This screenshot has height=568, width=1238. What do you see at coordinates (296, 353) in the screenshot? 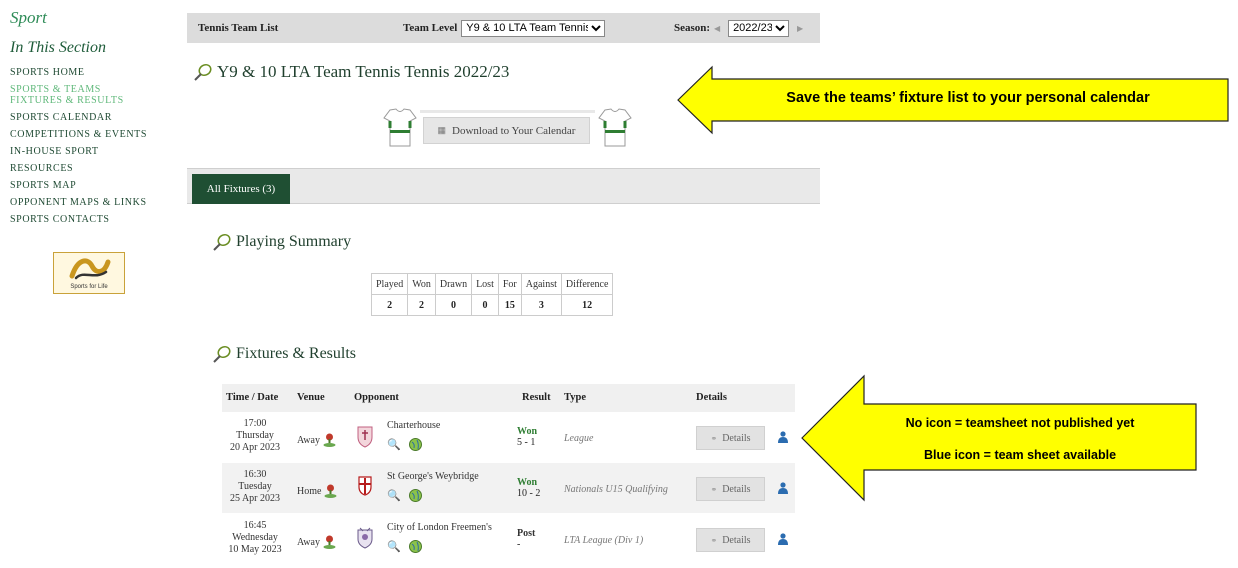
I see `fixtures-results-title: Fixtures & Results` at bounding box center [296, 353].